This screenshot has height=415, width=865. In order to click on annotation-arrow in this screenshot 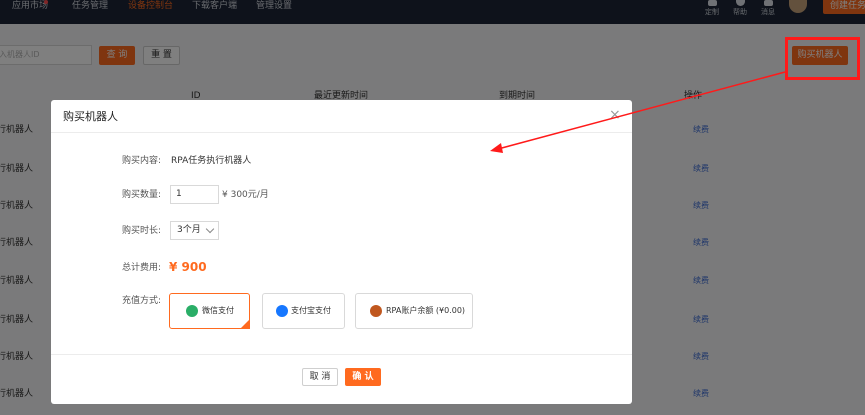, I will do `click(638, 112)`.